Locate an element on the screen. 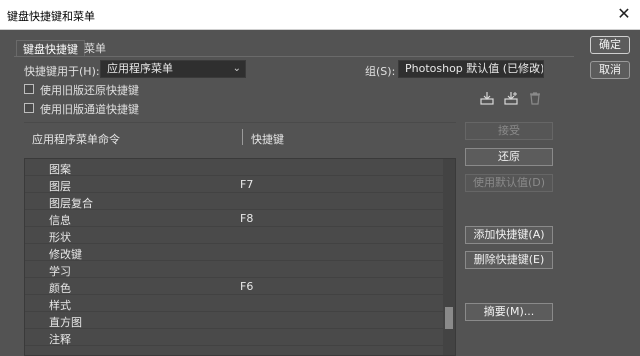 This screenshot has height=356, width=640. set-select: Photoshop 默认值 (已修改) ⌄ is located at coordinates (471, 69).